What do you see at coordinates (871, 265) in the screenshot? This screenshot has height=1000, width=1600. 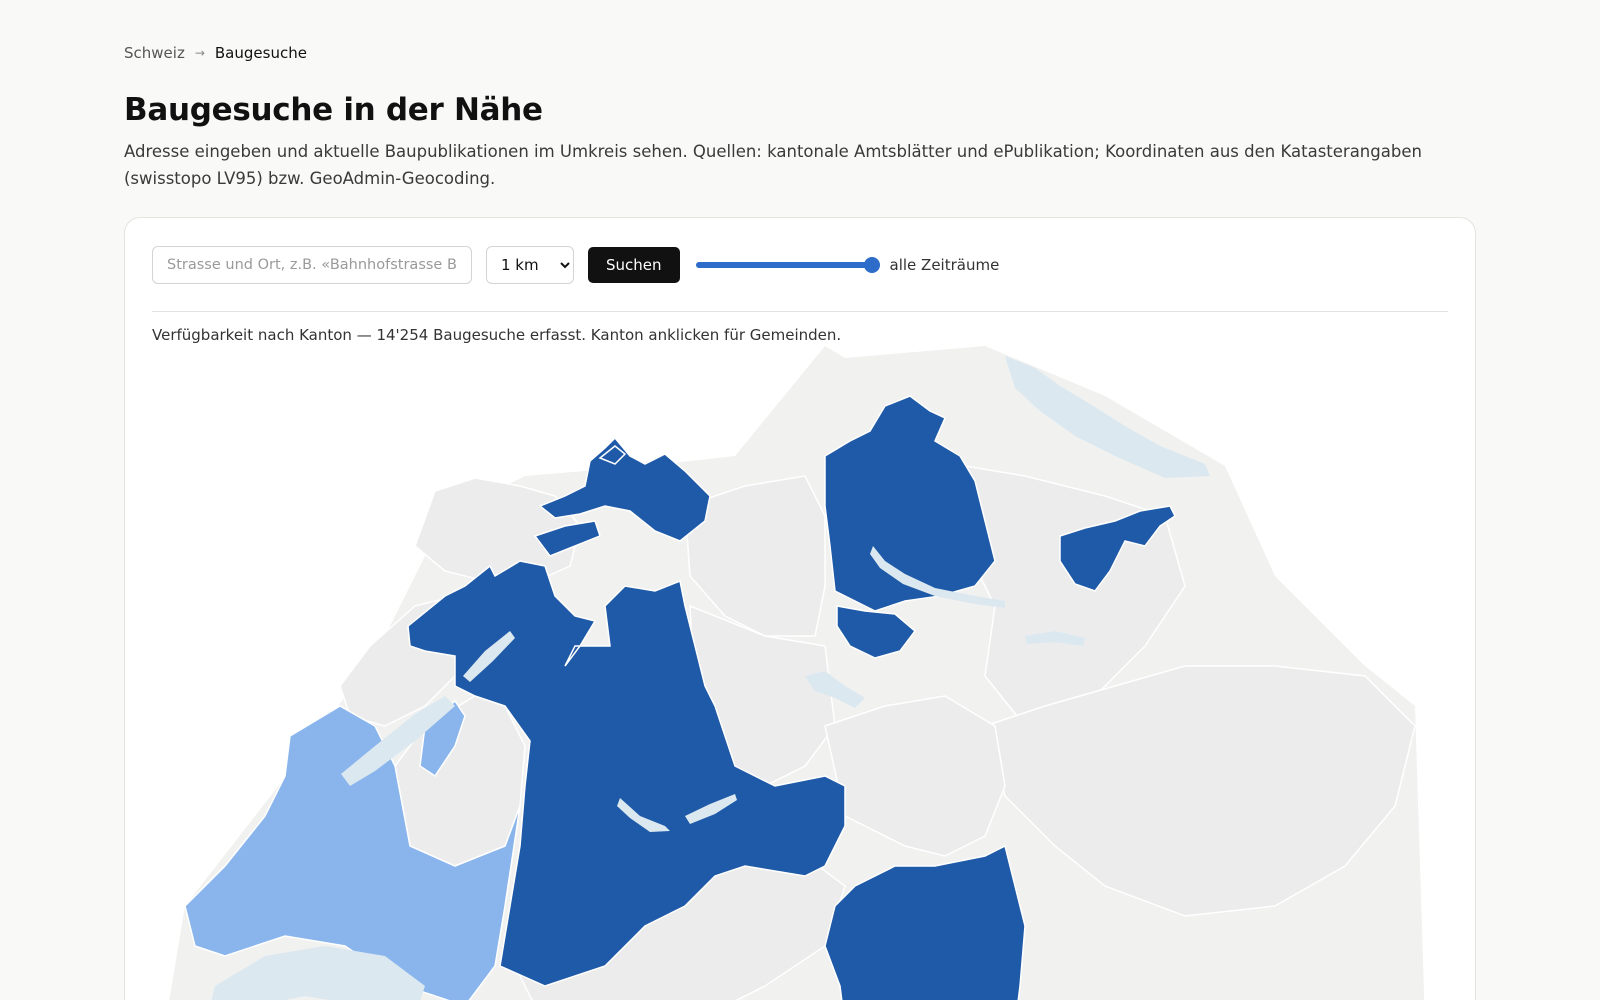 I see `timerange-slider-thumb` at bounding box center [871, 265].